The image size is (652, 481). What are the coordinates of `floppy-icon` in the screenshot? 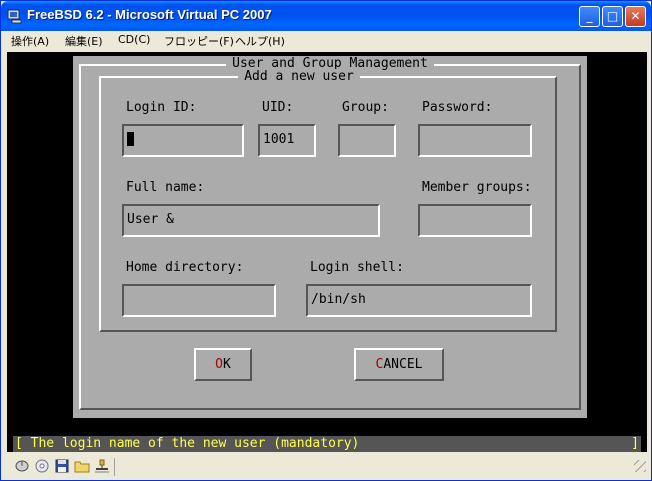 It's located at (62, 466).